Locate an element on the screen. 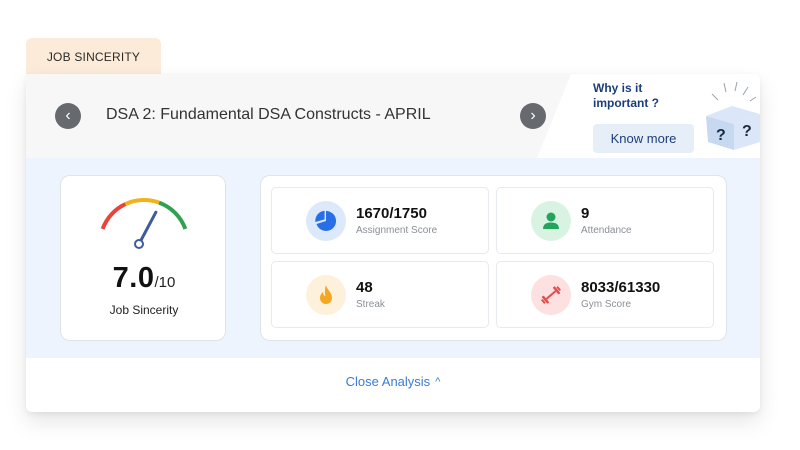 Image resolution: width=800 pixels, height=450 pixels. sincerity-label: Job Sincerity is located at coordinates (144, 310).